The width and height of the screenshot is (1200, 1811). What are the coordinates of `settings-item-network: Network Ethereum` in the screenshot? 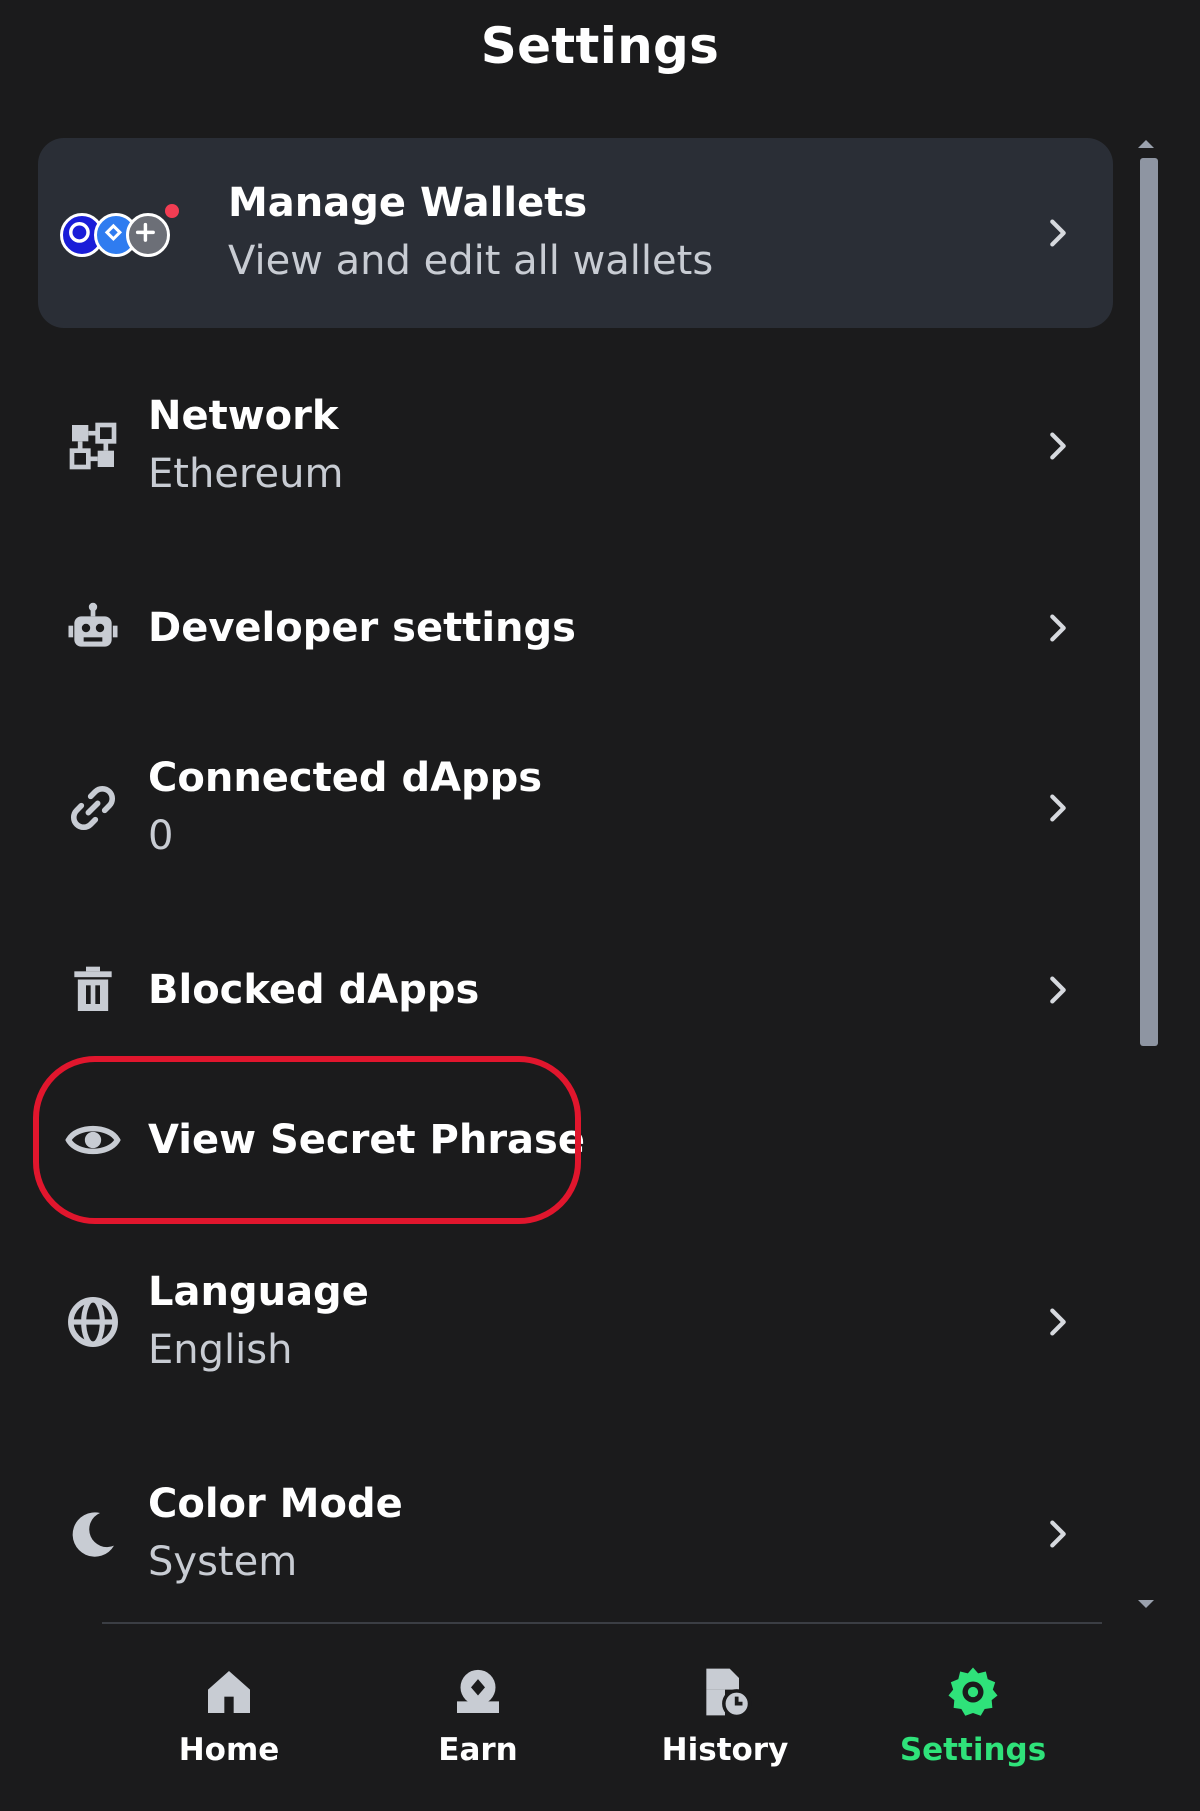 It's located at (575, 446).